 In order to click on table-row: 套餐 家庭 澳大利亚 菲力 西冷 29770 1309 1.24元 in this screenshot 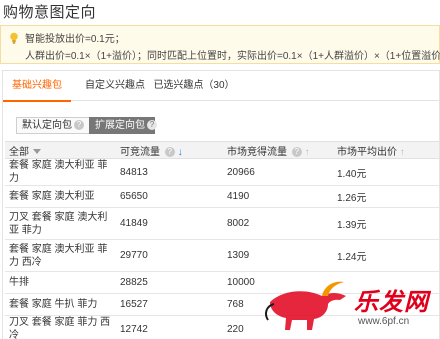, I will do `click(222, 255)`.